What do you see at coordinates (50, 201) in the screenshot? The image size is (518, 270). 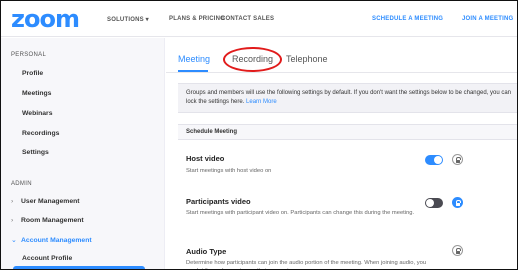 I see `sidebar-item-label: User Management` at bounding box center [50, 201].